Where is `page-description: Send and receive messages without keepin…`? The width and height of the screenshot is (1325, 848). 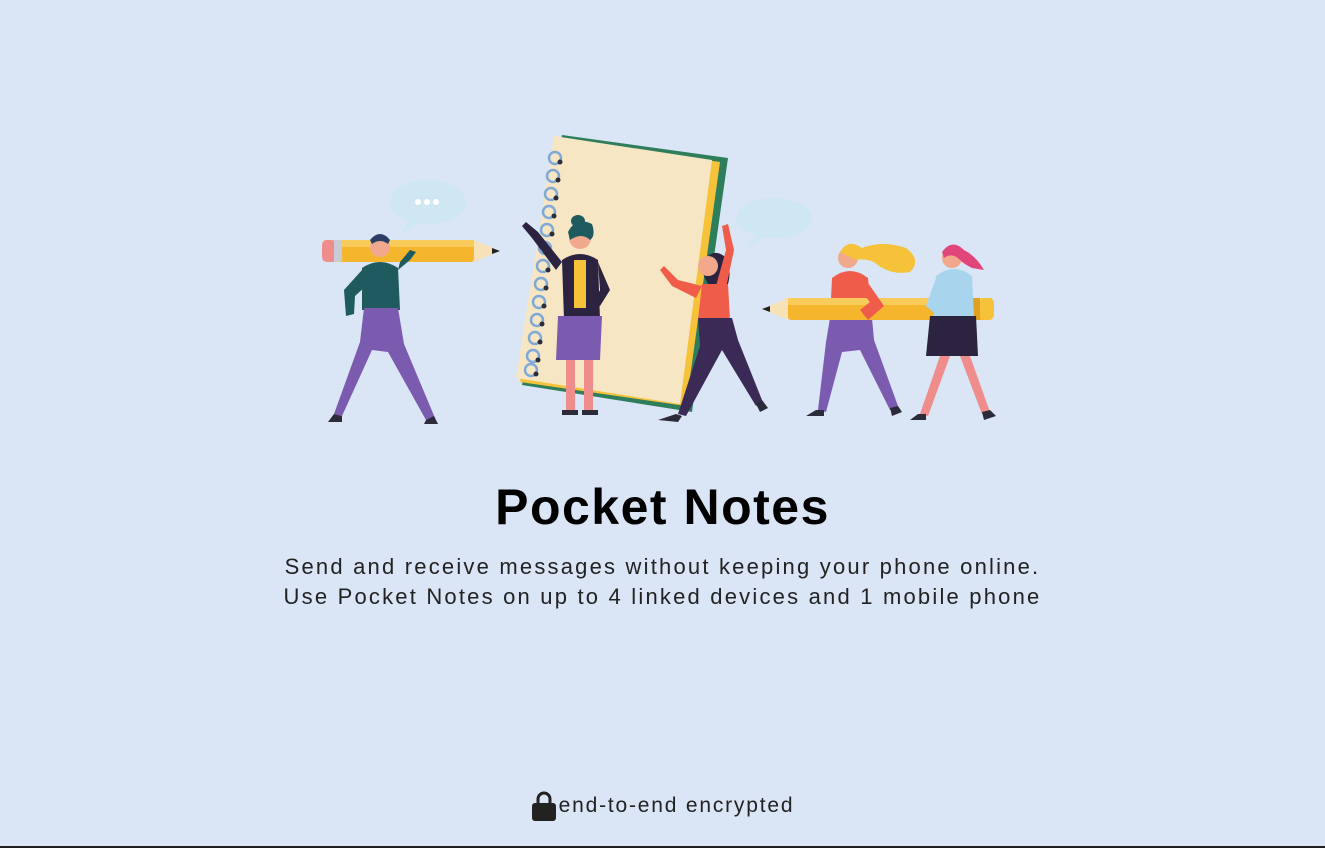 page-description: Send and receive messages without keepin… is located at coordinates (662, 582).